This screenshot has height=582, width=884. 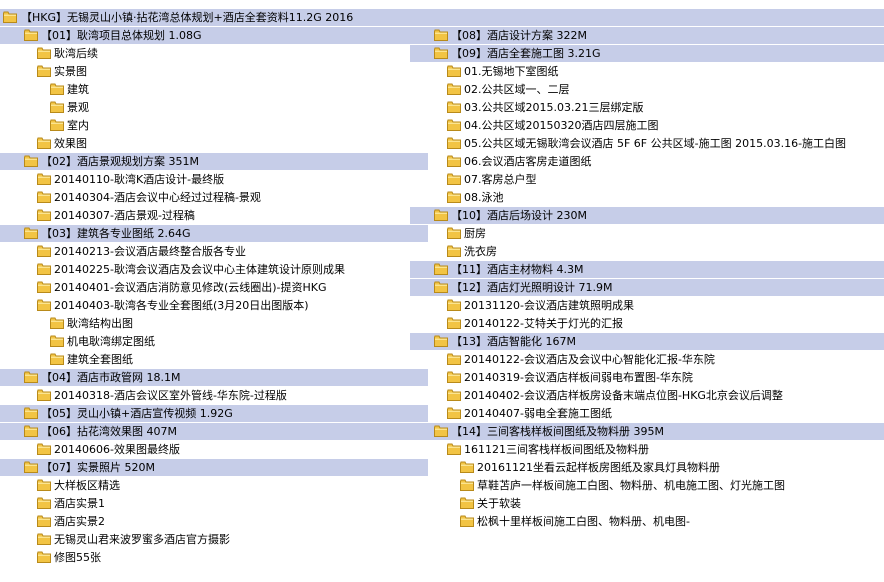 I want to click on folder-label: 20140307-酒店景观-过程稿, so click(x=124, y=215).